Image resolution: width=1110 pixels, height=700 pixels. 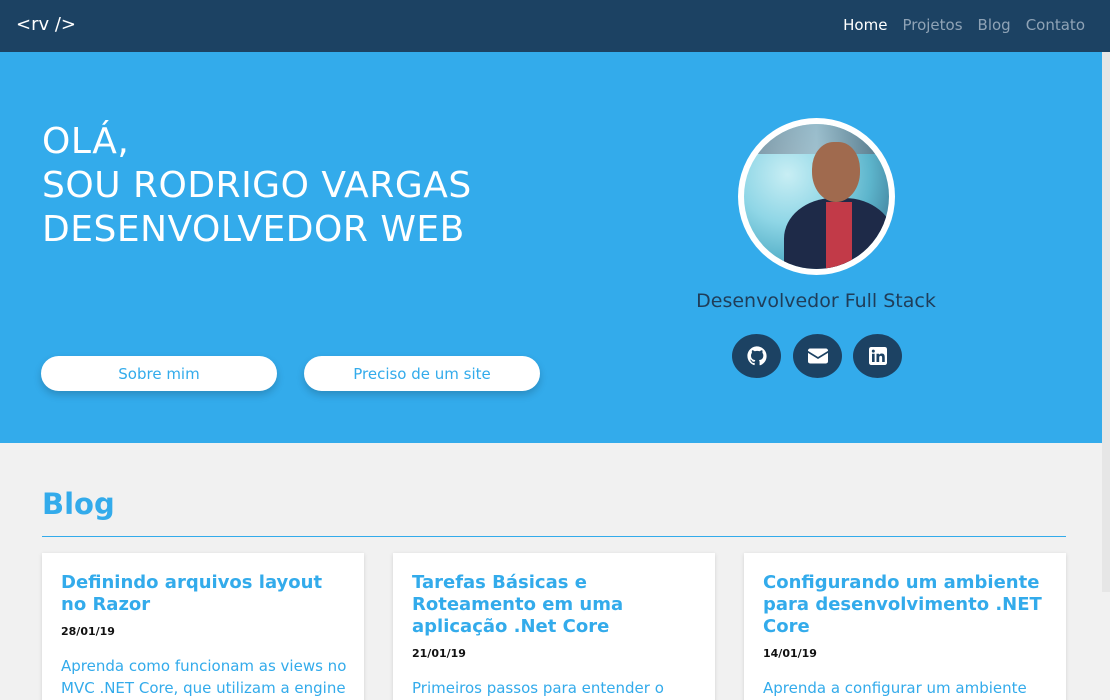 I want to click on blog-card-excerpt: Primeiros passos para entender o, so click(x=538, y=688).